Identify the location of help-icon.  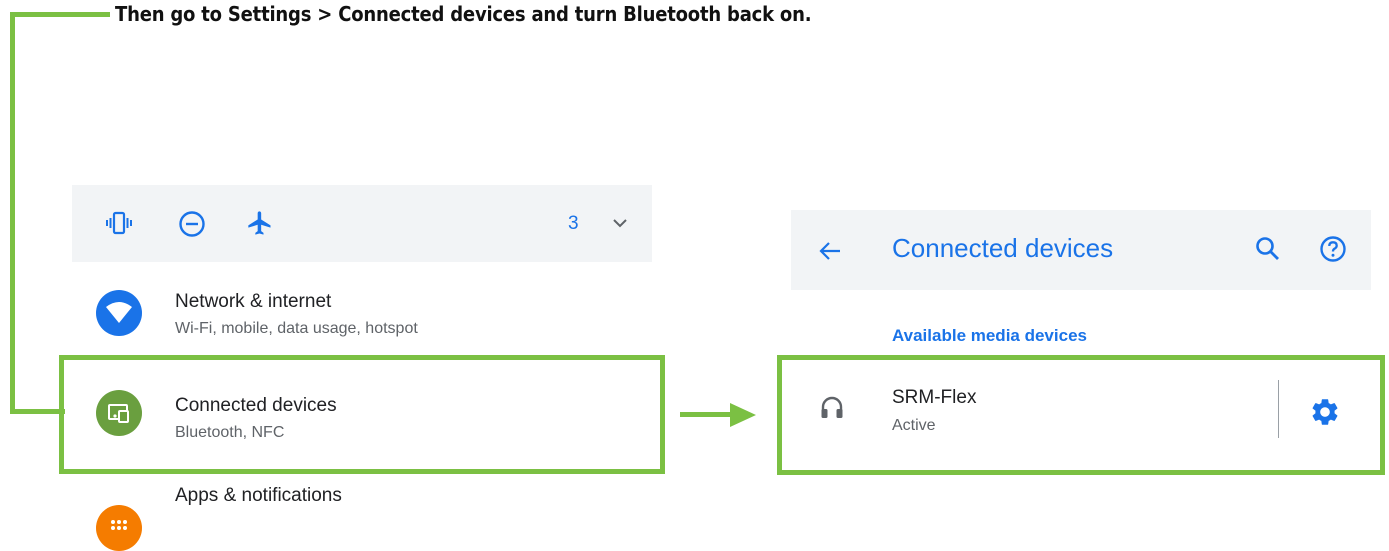
(1333, 251).